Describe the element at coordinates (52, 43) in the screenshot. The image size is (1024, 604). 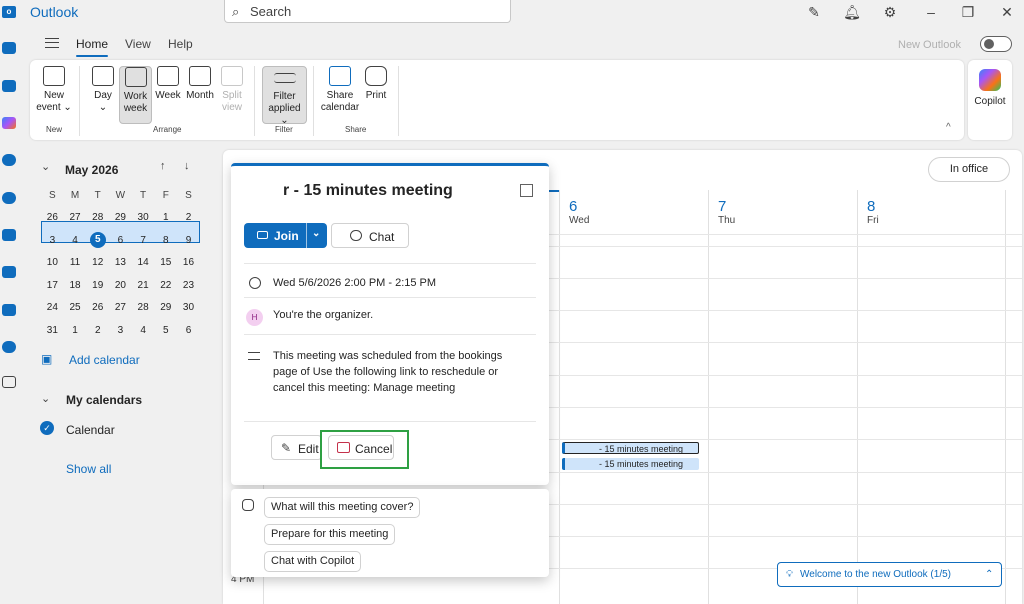
I see `hamburger-menu-icon` at that location.